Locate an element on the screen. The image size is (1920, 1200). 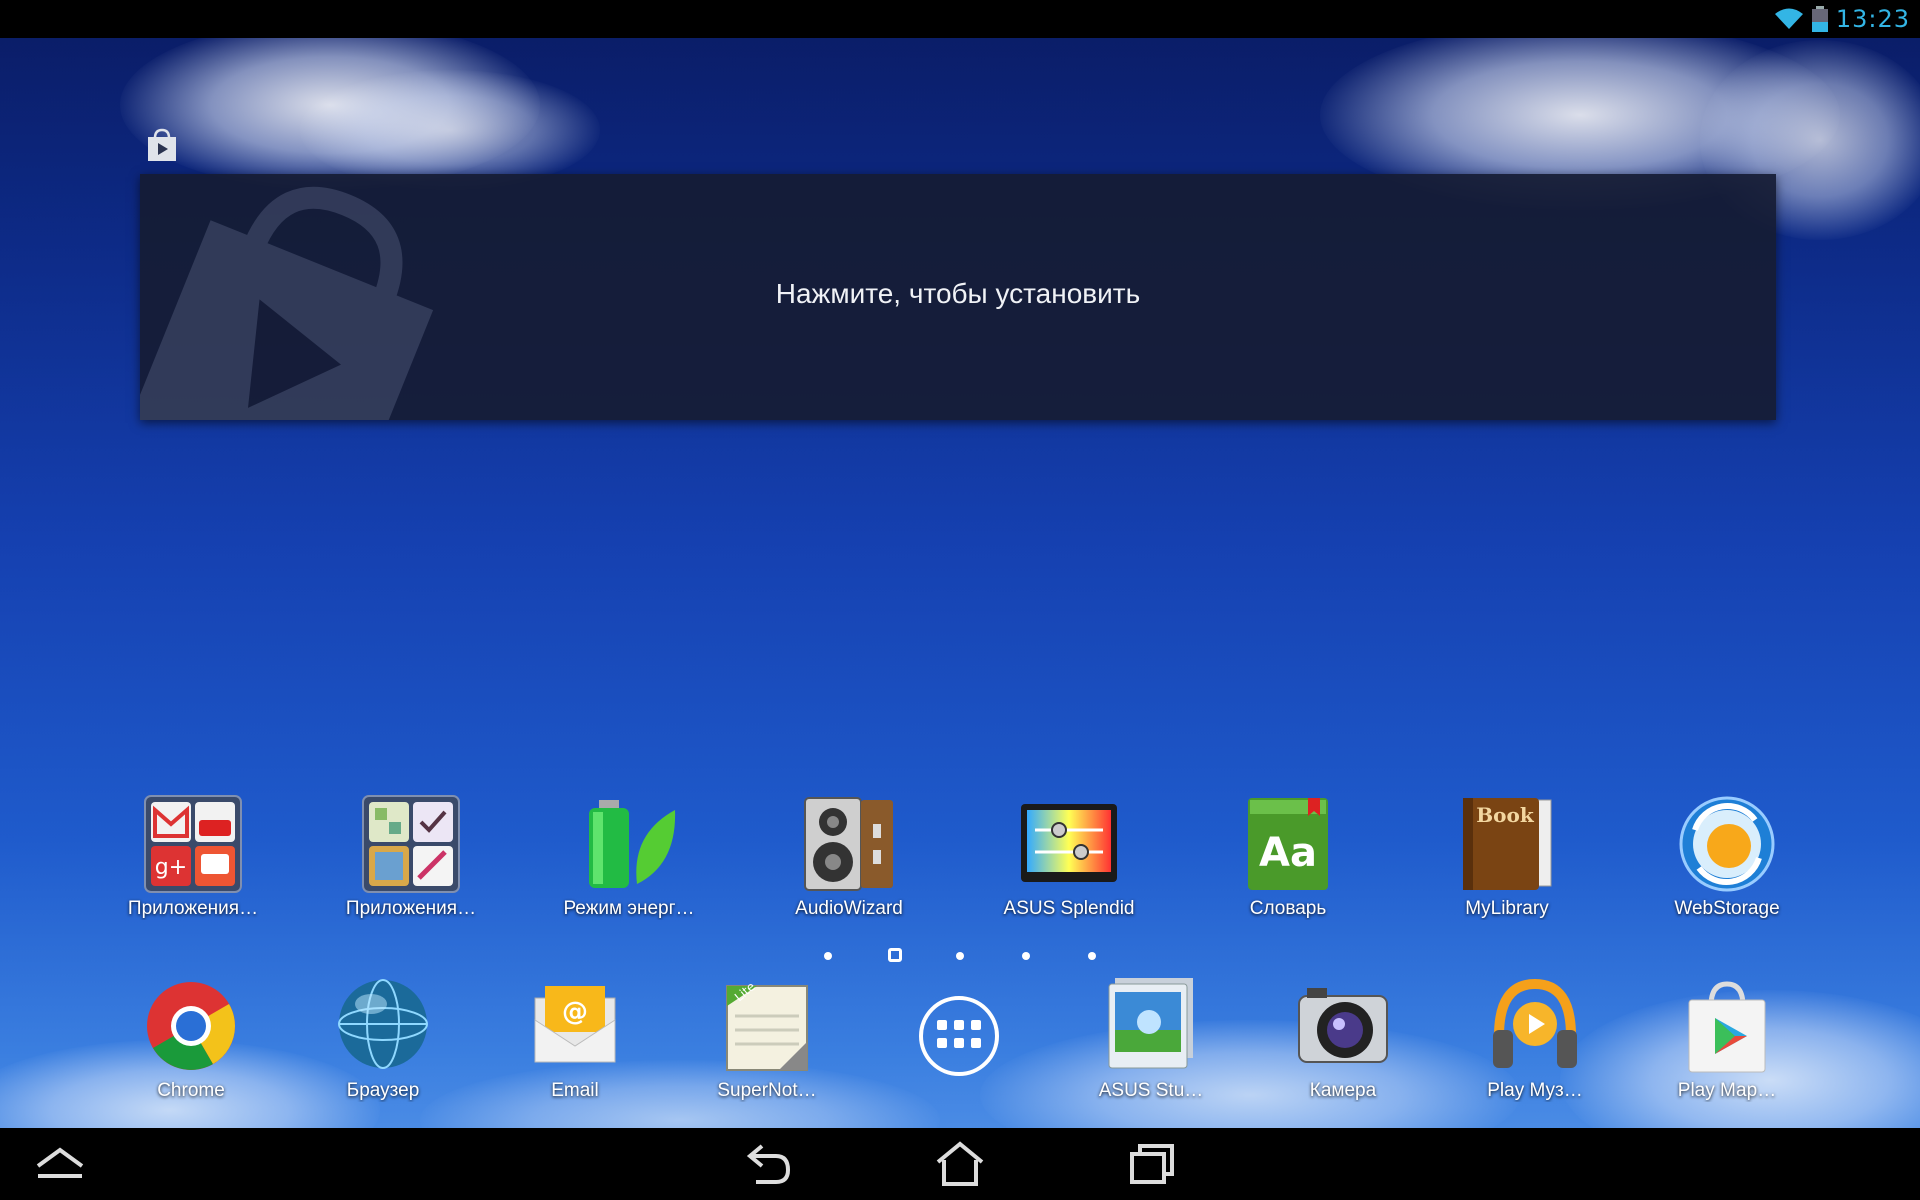
wifi-icon is located at coordinates (1788, 18).